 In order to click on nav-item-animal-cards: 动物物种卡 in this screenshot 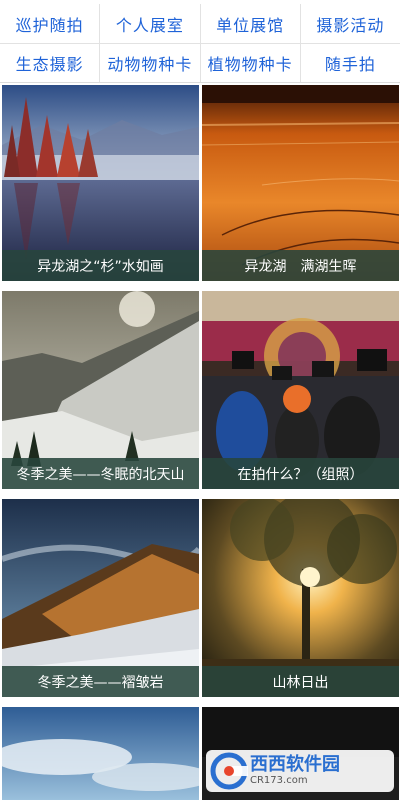, I will do `click(150, 63)`.